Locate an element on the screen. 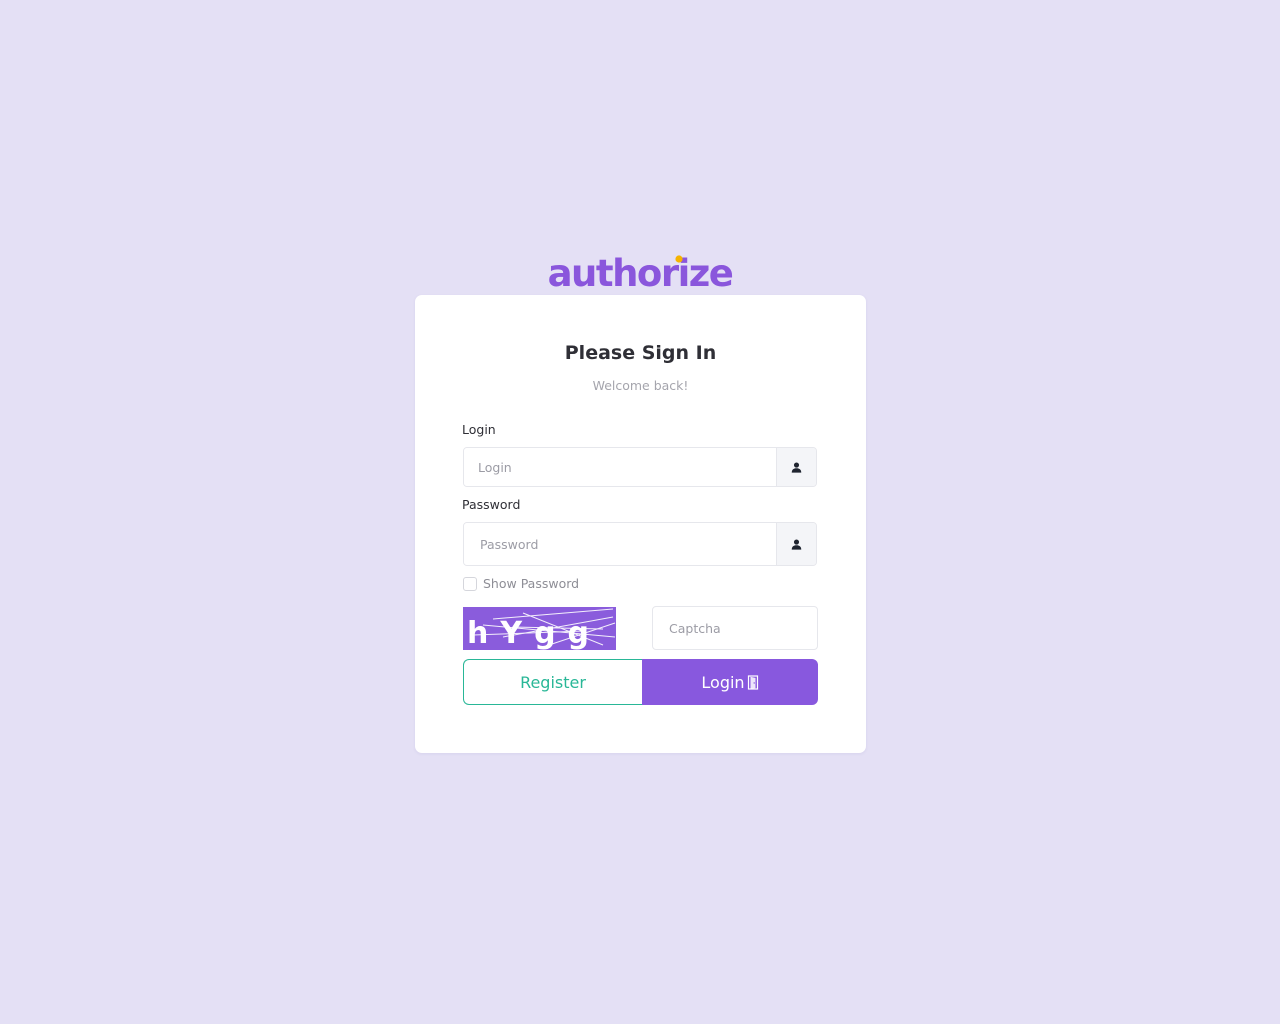 The image size is (1280, 1024). password-addon is located at coordinates (796, 544).